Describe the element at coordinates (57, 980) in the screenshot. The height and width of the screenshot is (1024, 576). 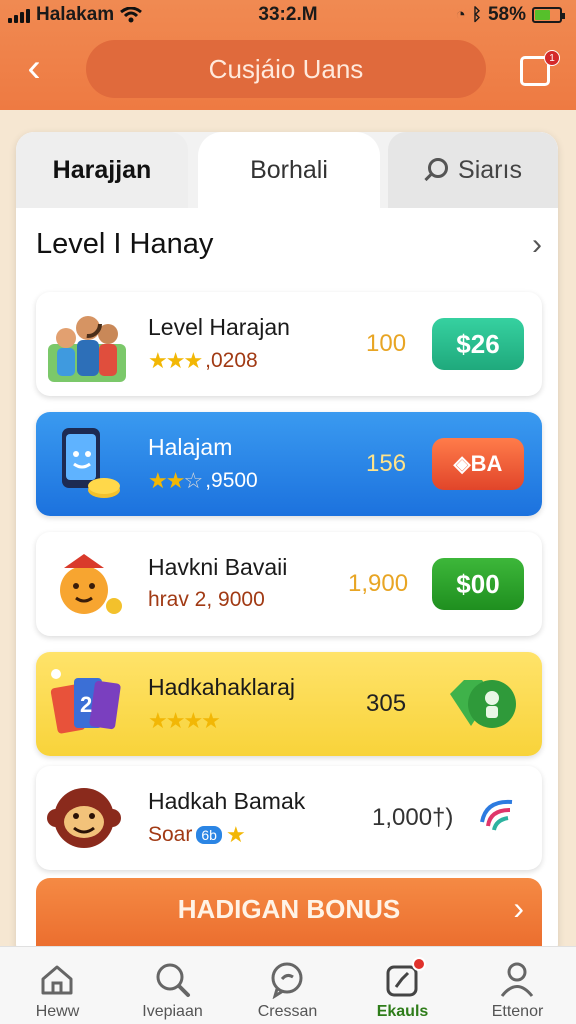
I see `home-icon` at that location.